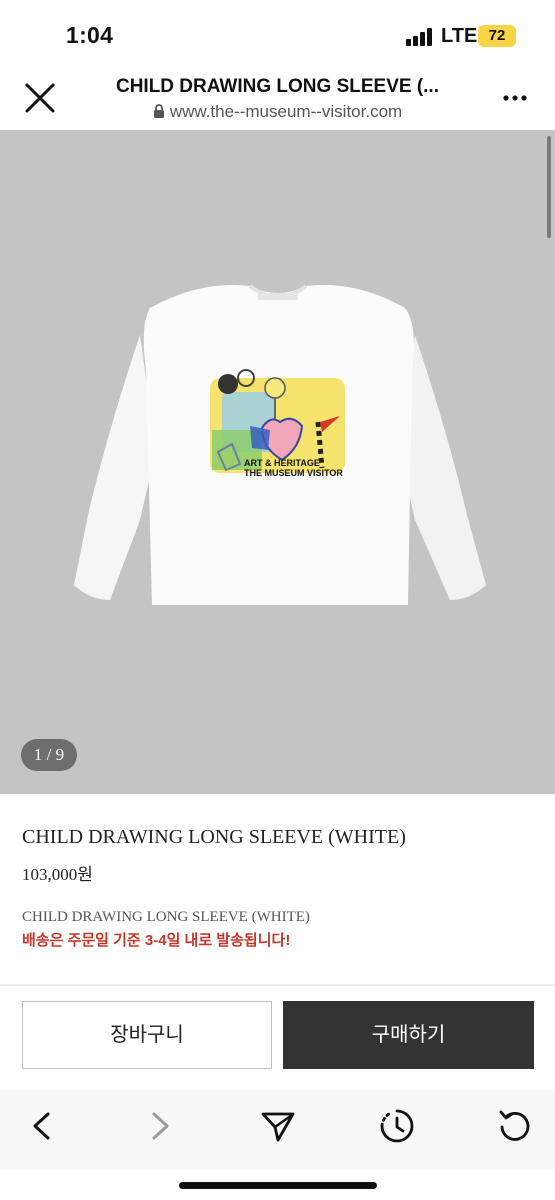 The width and height of the screenshot is (555, 1200). What do you see at coordinates (497, 36) in the screenshot?
I see `battery-icon: 72` at bounding box center [497, 36].